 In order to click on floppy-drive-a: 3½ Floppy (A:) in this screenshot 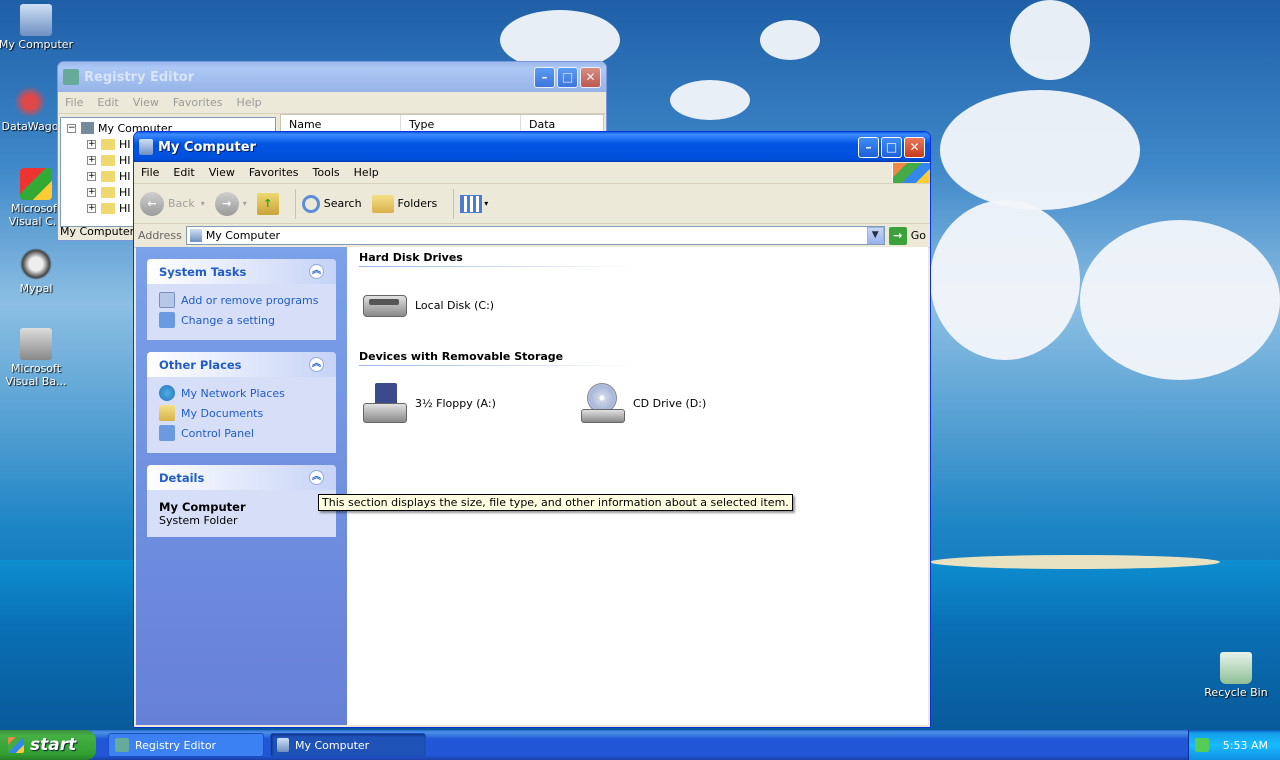, I will do `click(428, 403)`.